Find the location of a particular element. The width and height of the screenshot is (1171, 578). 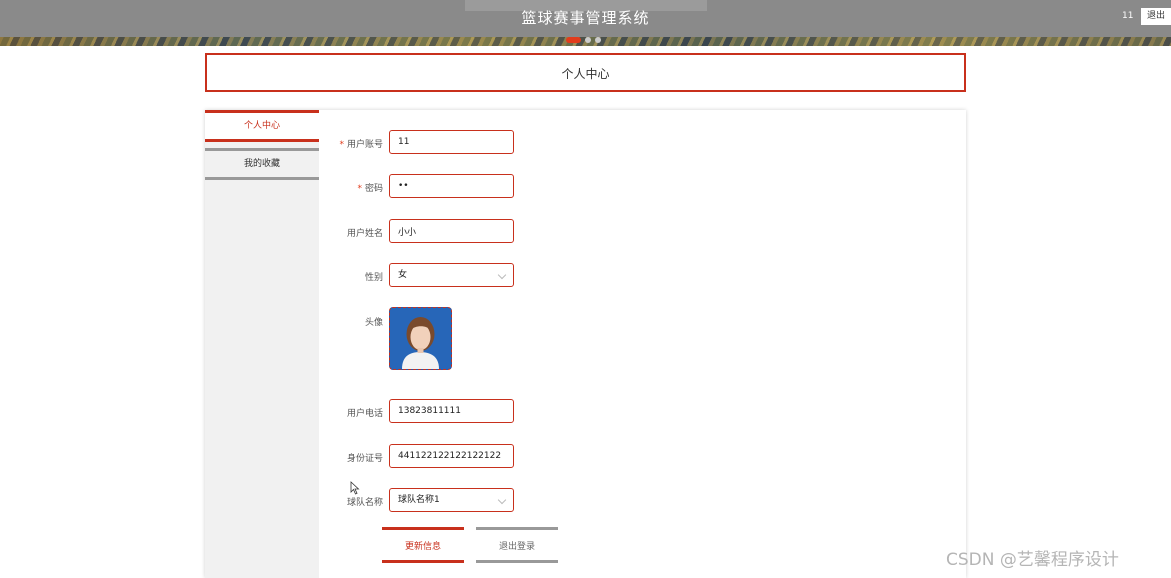

page-title: 个人中心 is located at coordinates (585, 74).